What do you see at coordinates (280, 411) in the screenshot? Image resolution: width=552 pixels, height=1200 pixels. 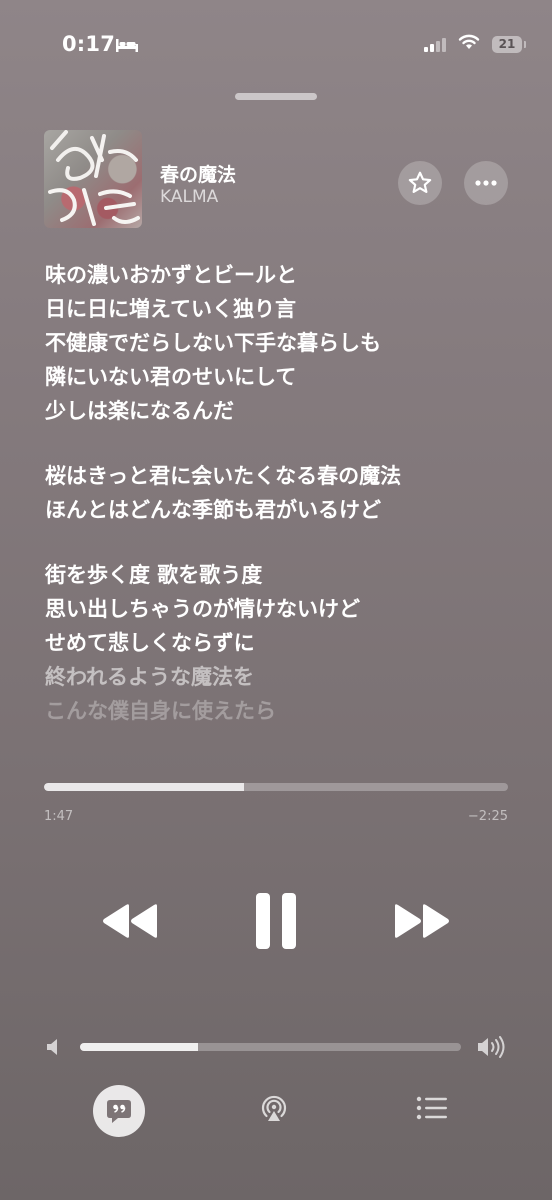 I see `lyric-line: 少しは楽になるんだ` at bounding box center [280, 411].